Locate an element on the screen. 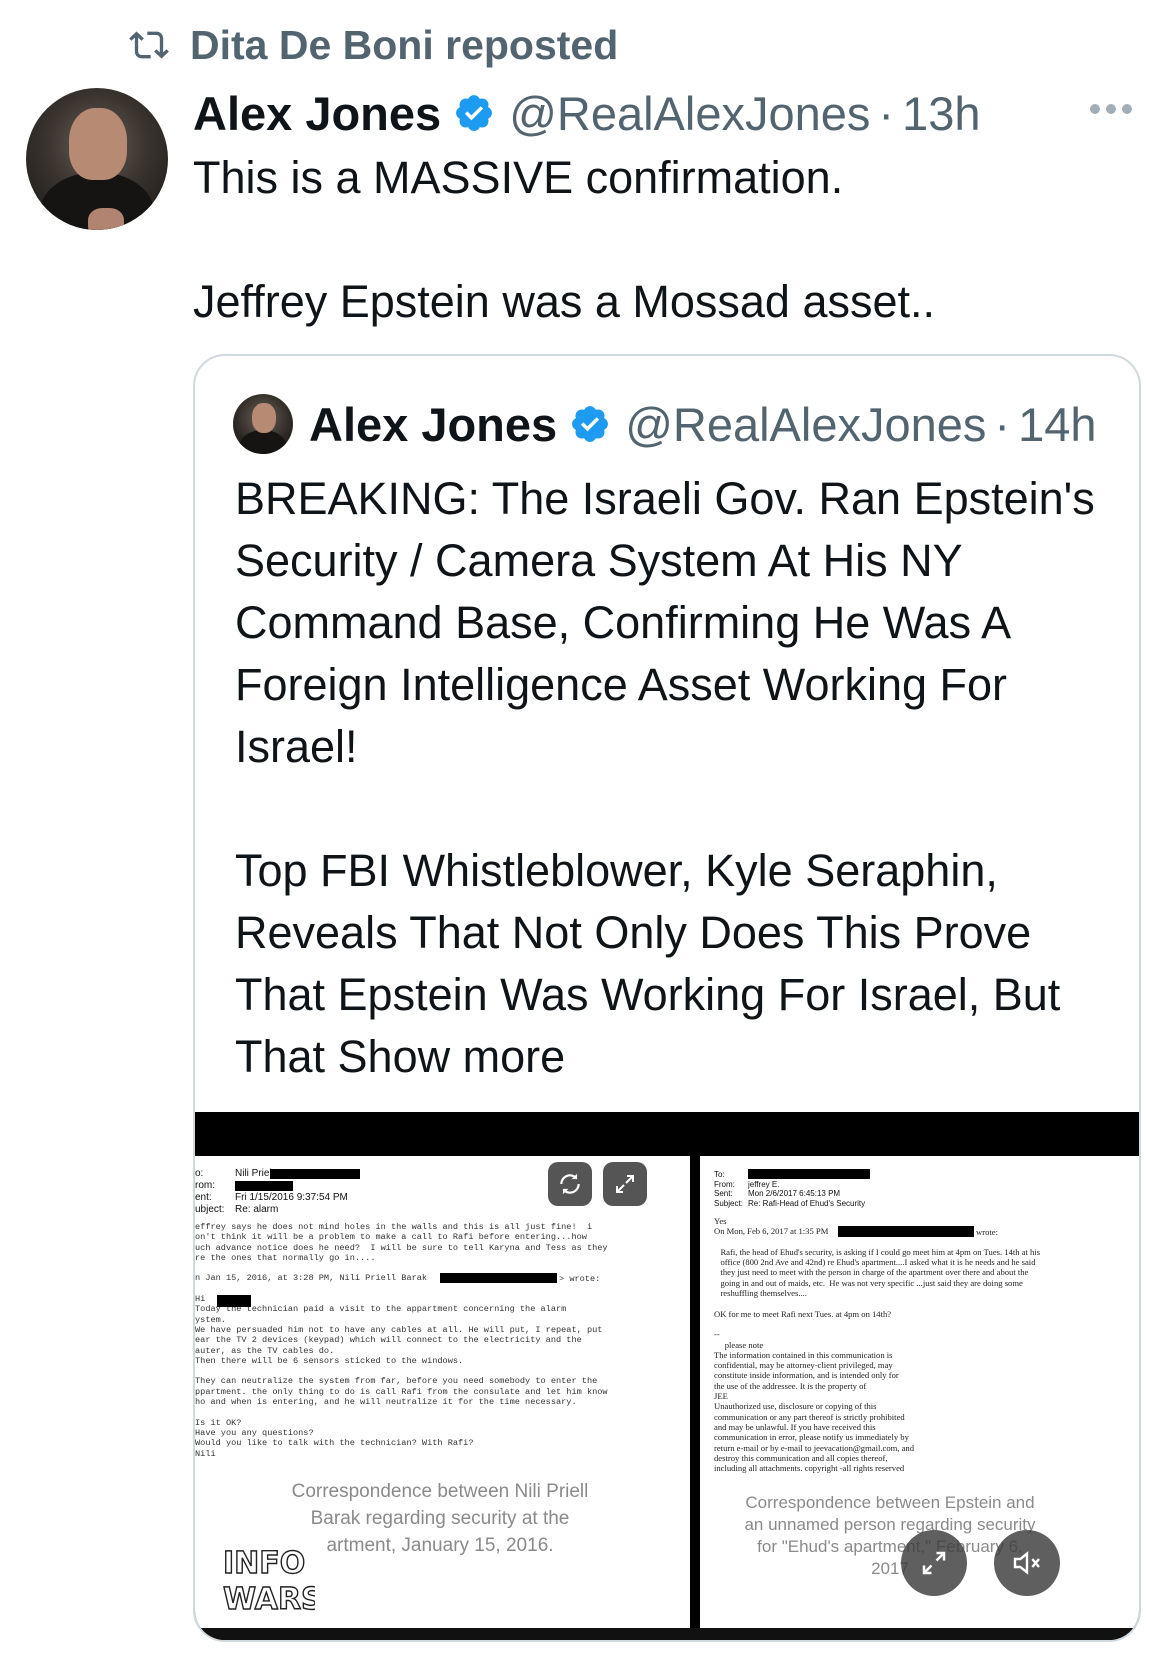 The height and width of the screenshot is (1665, 1170). doc-wrote-label: wrote: is located at coordinates (987, 1232).